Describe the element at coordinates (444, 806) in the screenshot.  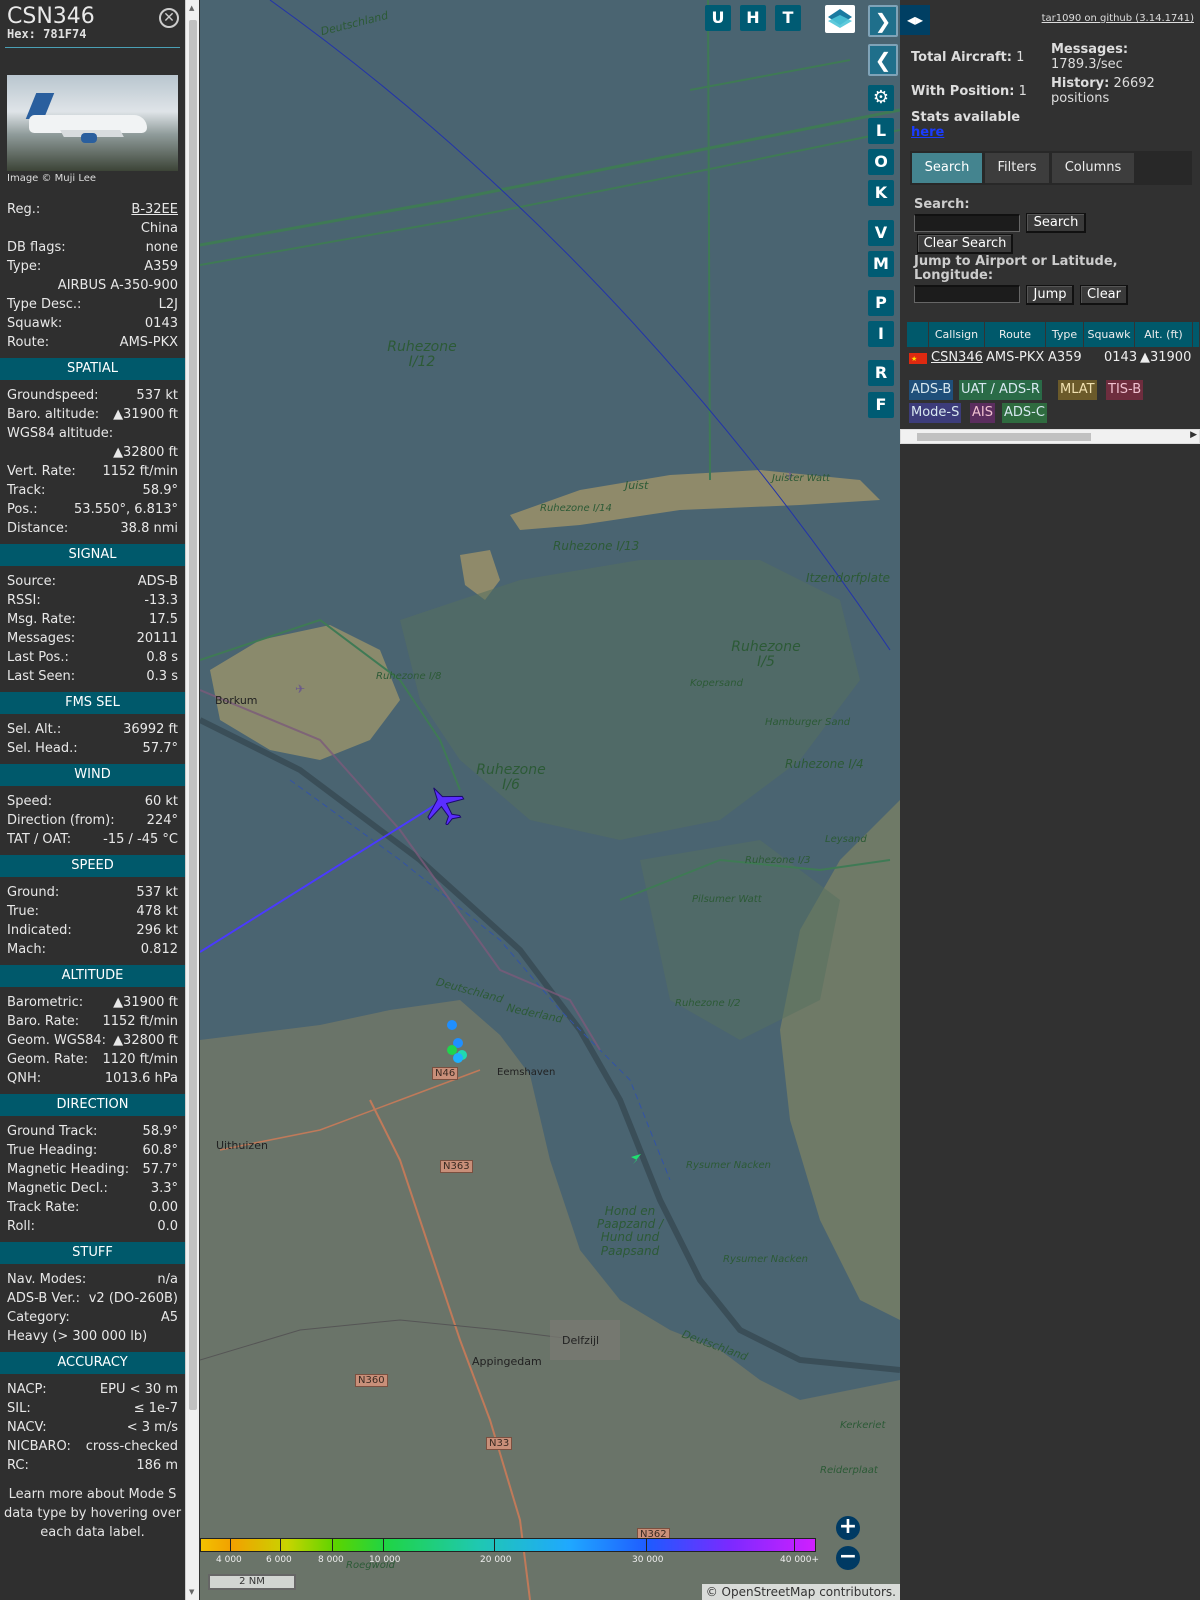
I see `aircraft-icon` at that location.